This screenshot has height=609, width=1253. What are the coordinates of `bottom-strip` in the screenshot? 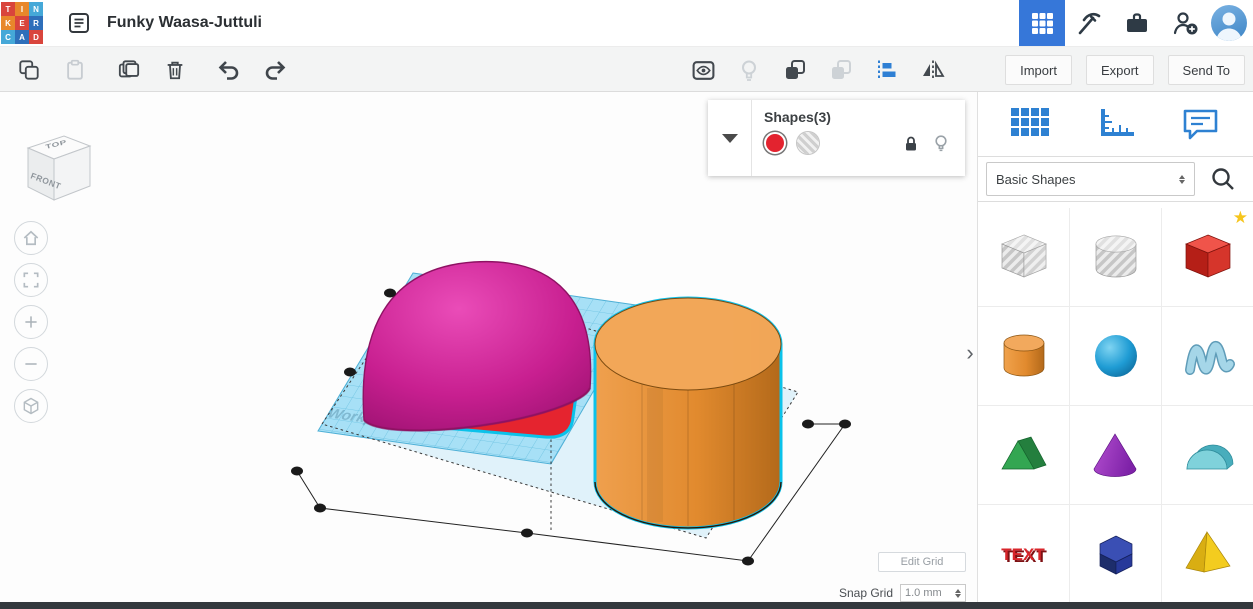 It's located at (626, 605).